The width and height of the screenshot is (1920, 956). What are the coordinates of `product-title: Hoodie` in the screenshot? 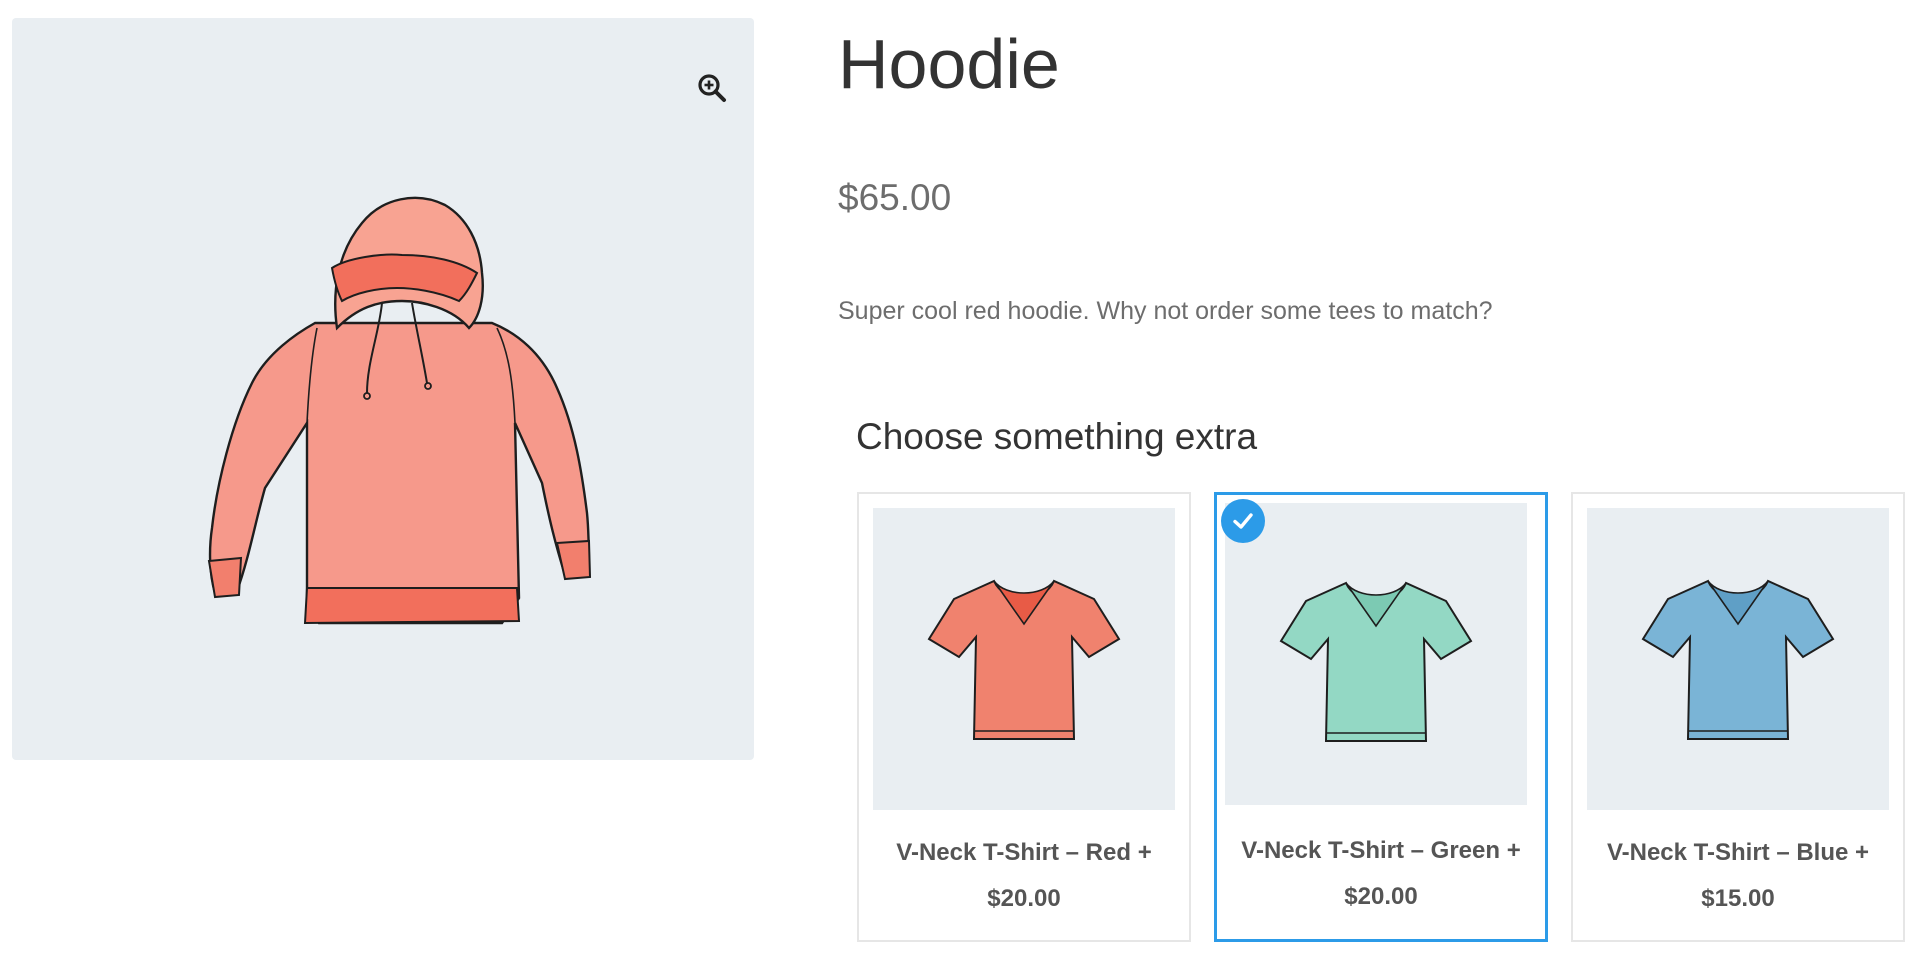 It's located at (949, 64).